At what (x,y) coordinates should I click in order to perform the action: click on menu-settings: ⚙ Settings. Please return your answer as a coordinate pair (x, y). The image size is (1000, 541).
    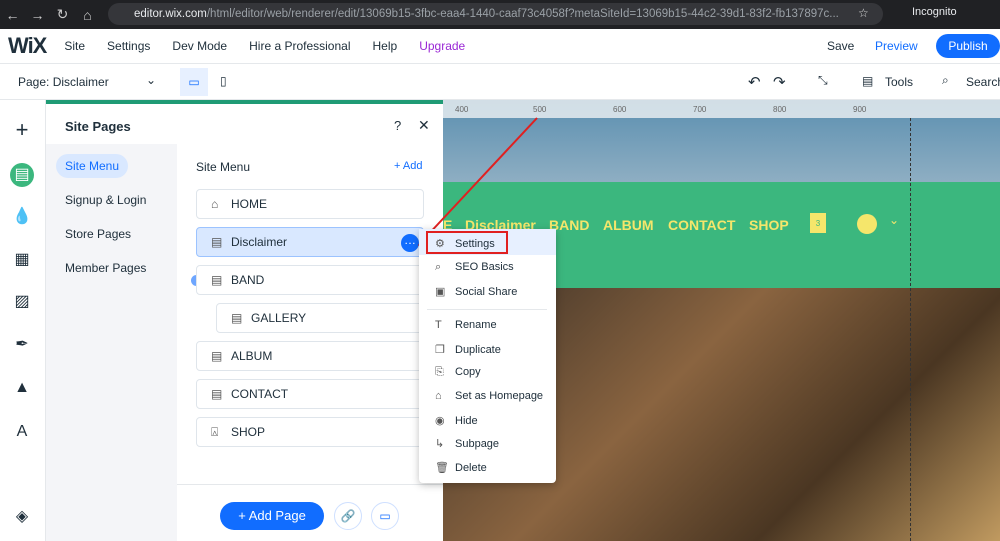
    Looking at the image, I should click on (465, 243).